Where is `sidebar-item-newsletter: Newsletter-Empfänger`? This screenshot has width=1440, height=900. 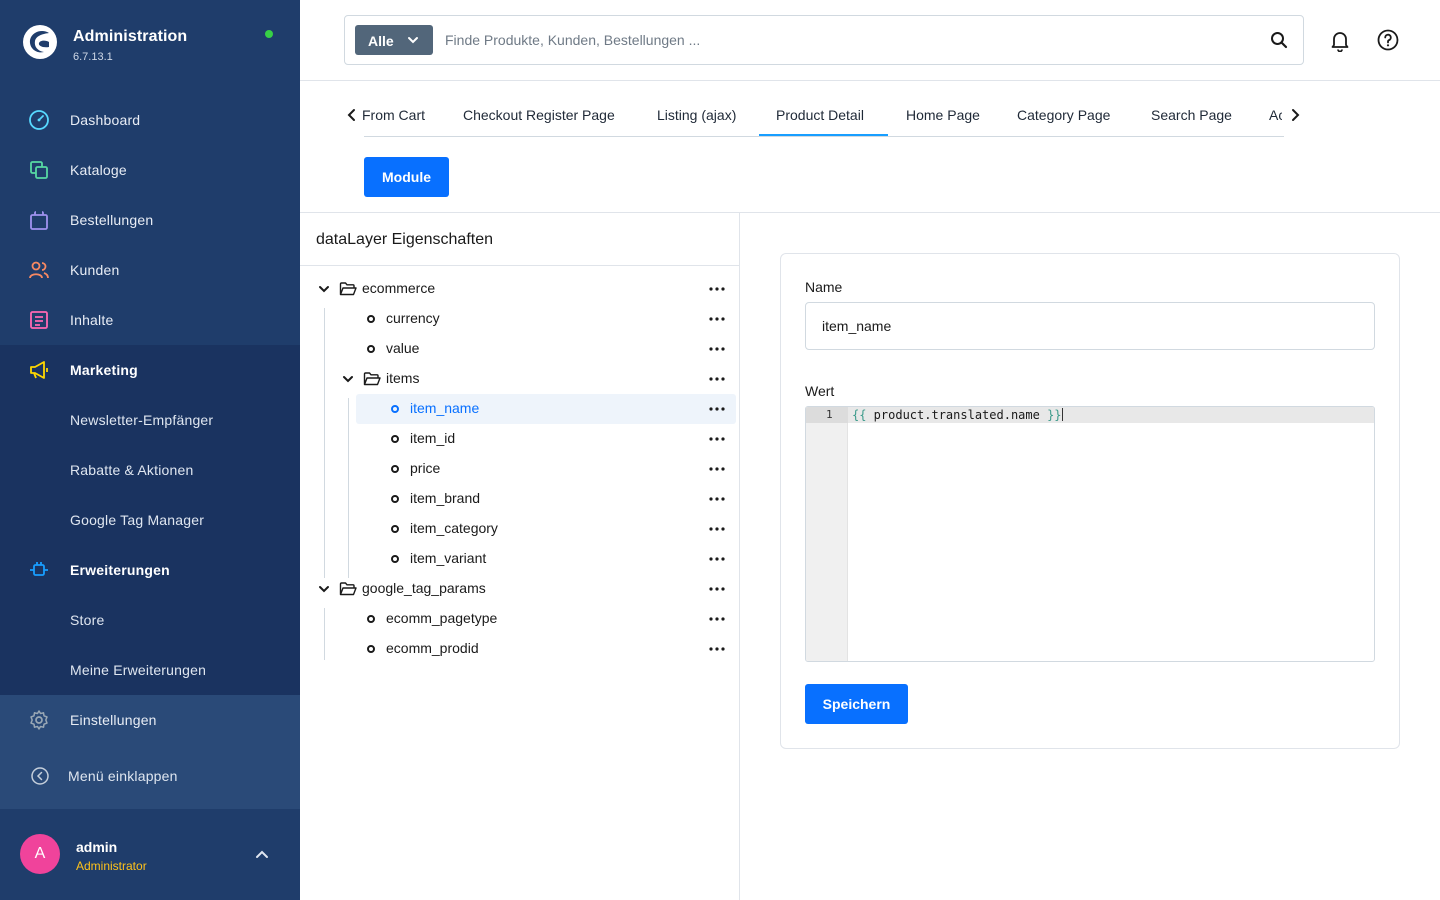 sidebar-item-newsletter: Newsletter-Empfänger is located at coordinates (150, 420).